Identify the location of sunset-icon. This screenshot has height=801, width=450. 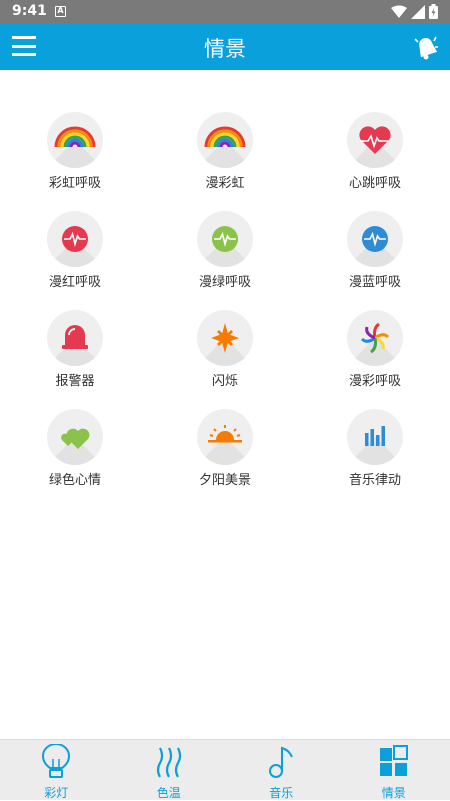
(225, 437).